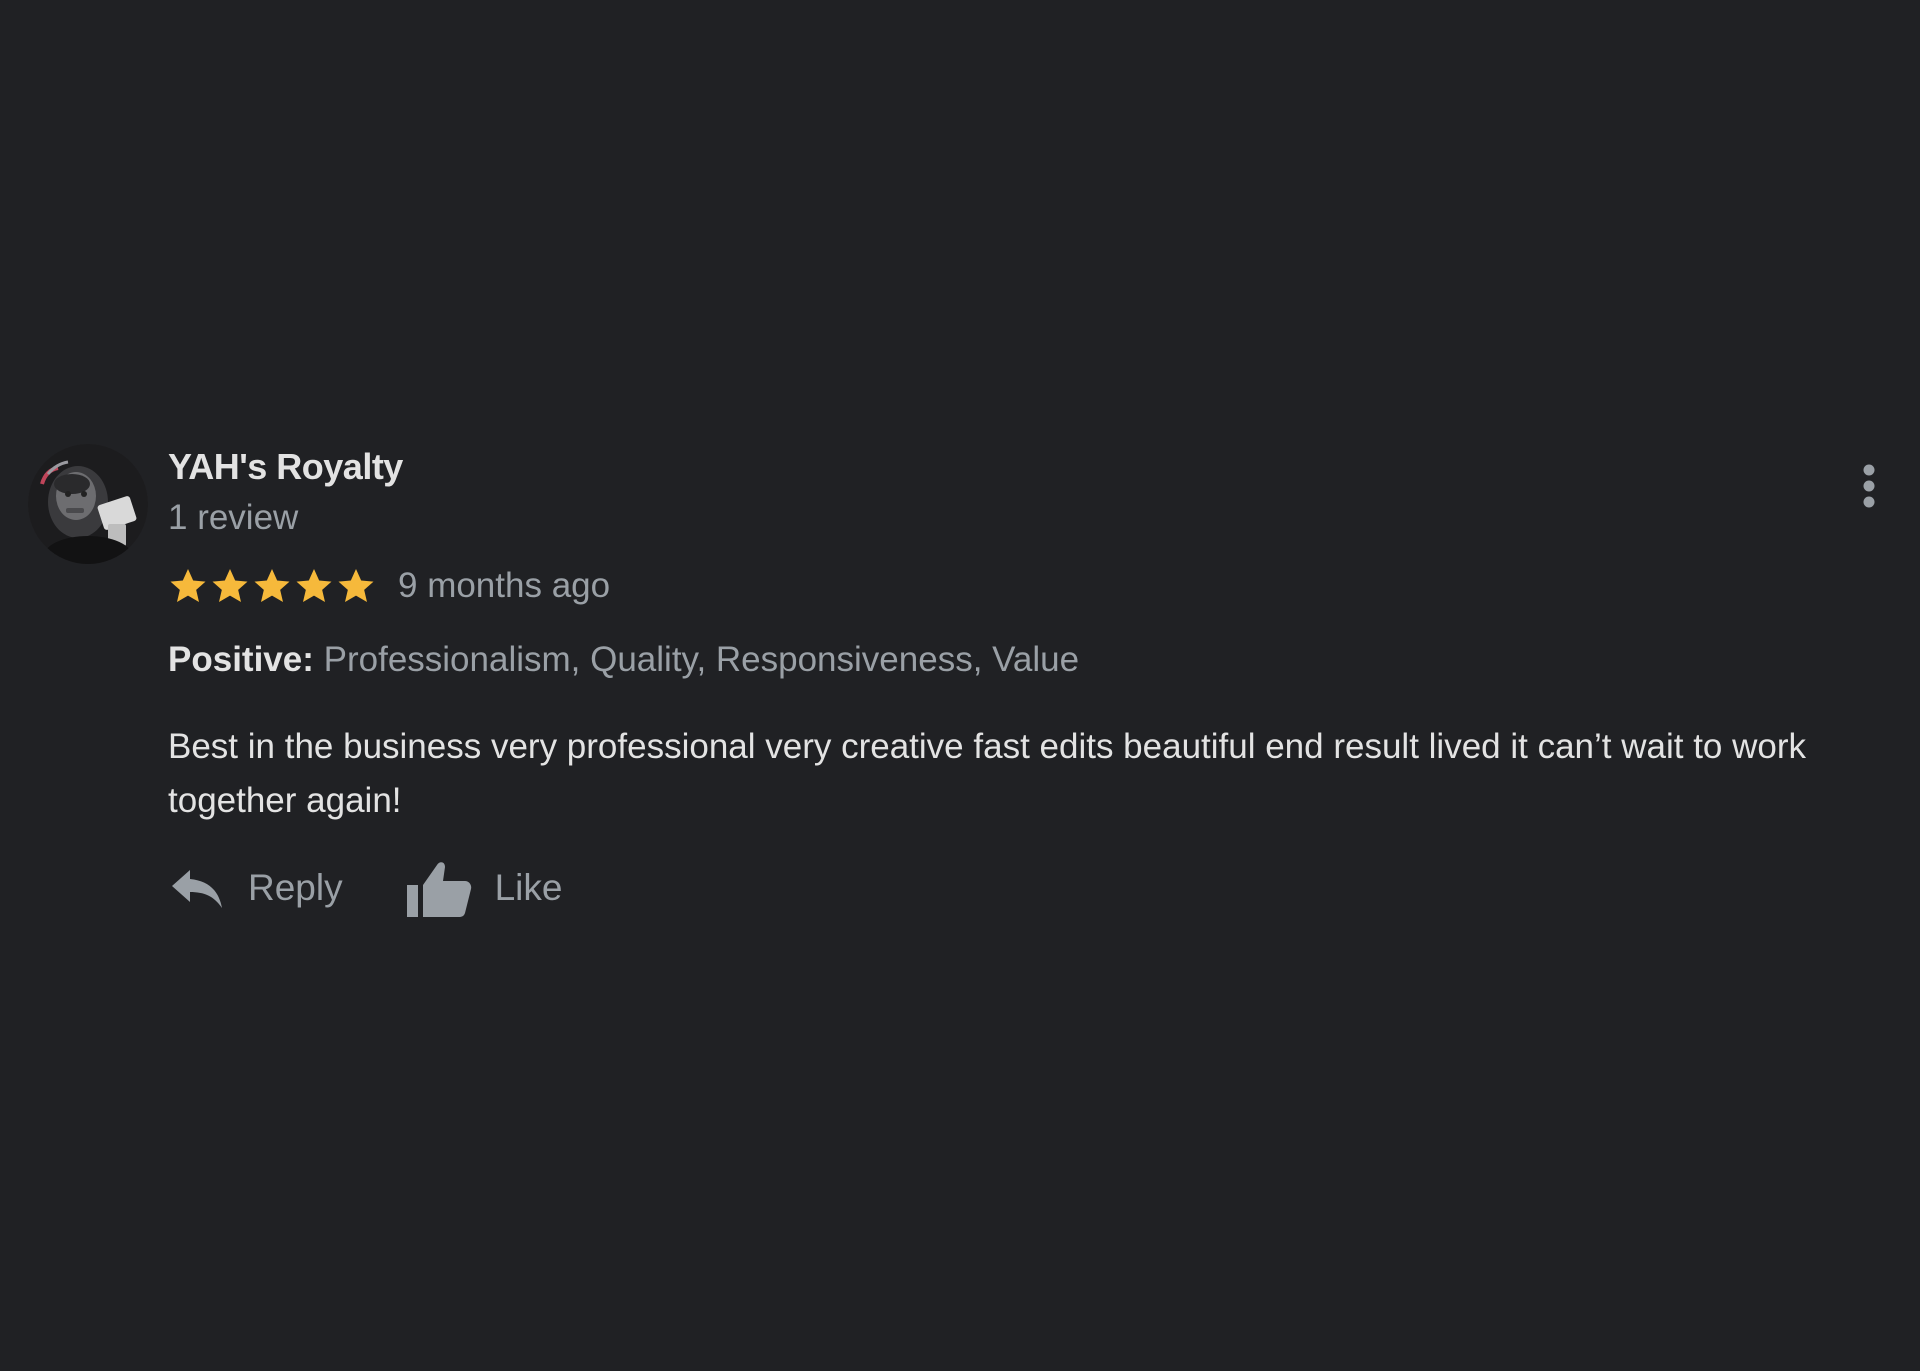  Describe the element at coordinates (438, 889) in the screenshot. I see `thumbs-up-icon` at that location.